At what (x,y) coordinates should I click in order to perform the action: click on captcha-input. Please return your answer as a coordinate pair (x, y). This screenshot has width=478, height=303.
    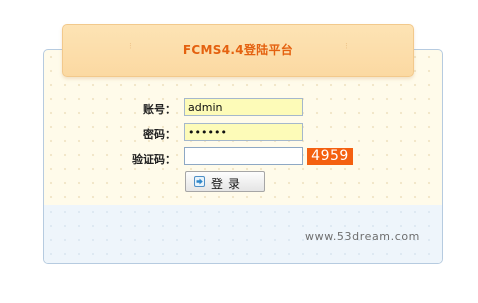
    Looking at the image, I should click on (243, 156).